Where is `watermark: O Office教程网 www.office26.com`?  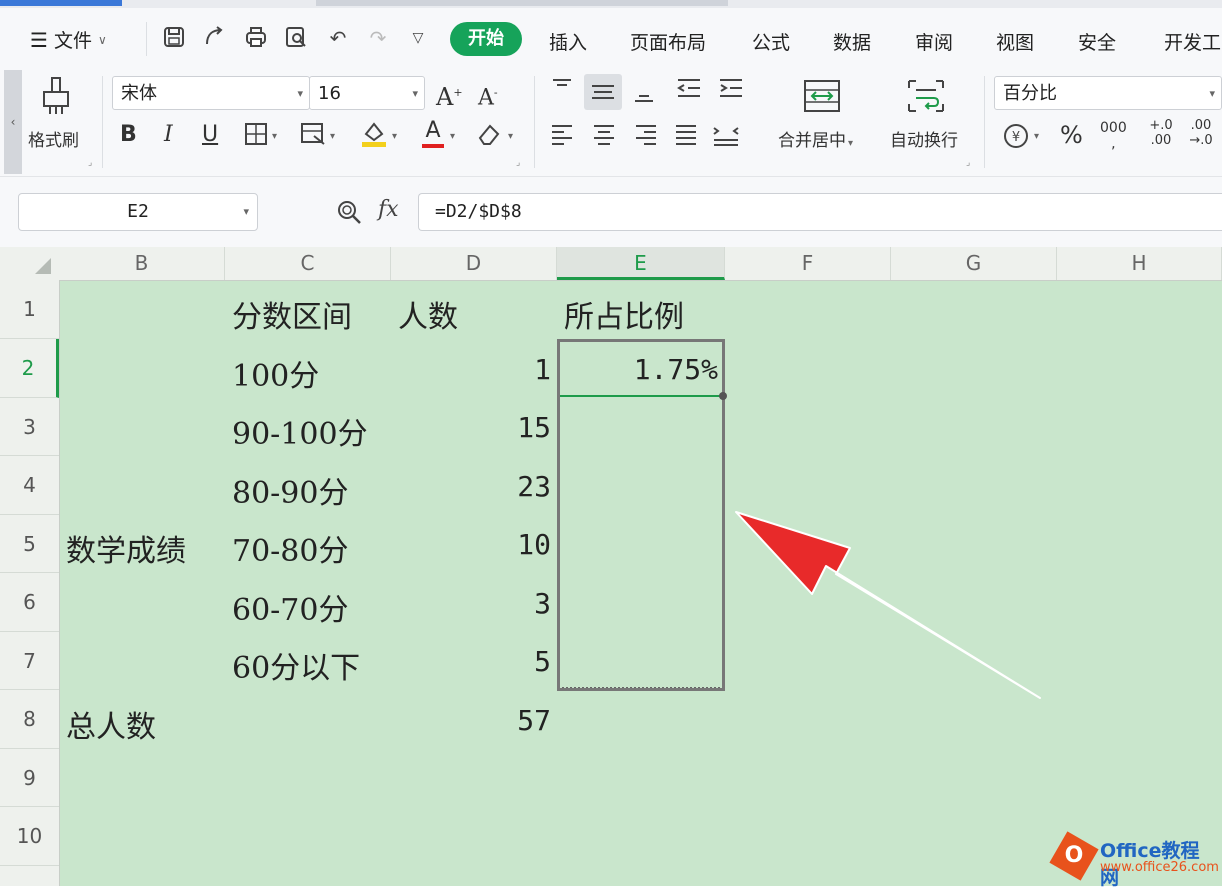
watermark: O Office教程网 www.office26.com is located at coordinates (1134, 860).